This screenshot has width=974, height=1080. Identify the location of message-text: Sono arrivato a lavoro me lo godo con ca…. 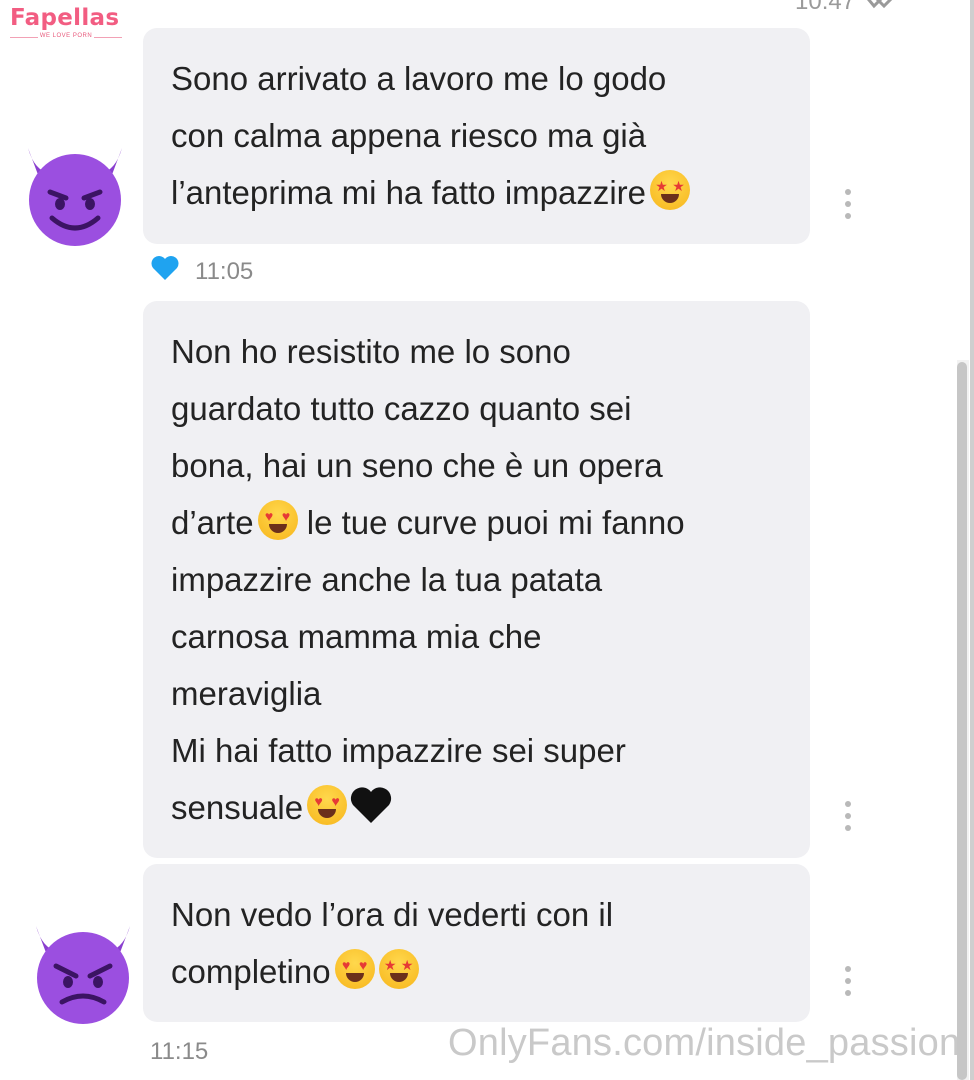
(419, 135).